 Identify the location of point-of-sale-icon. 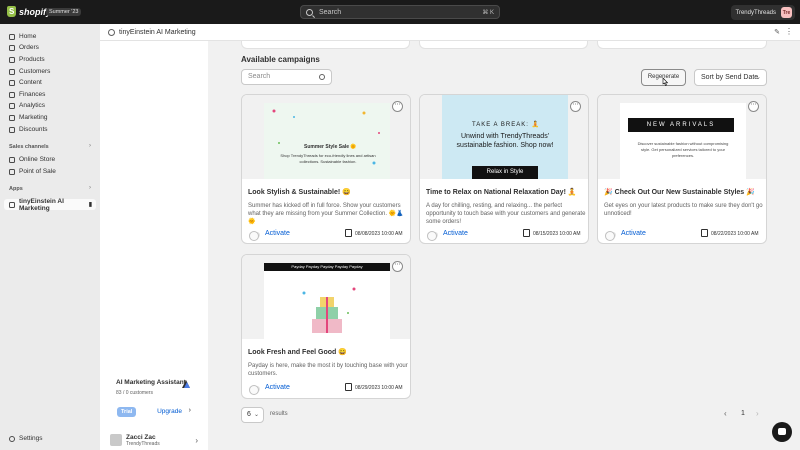
(12, 171).